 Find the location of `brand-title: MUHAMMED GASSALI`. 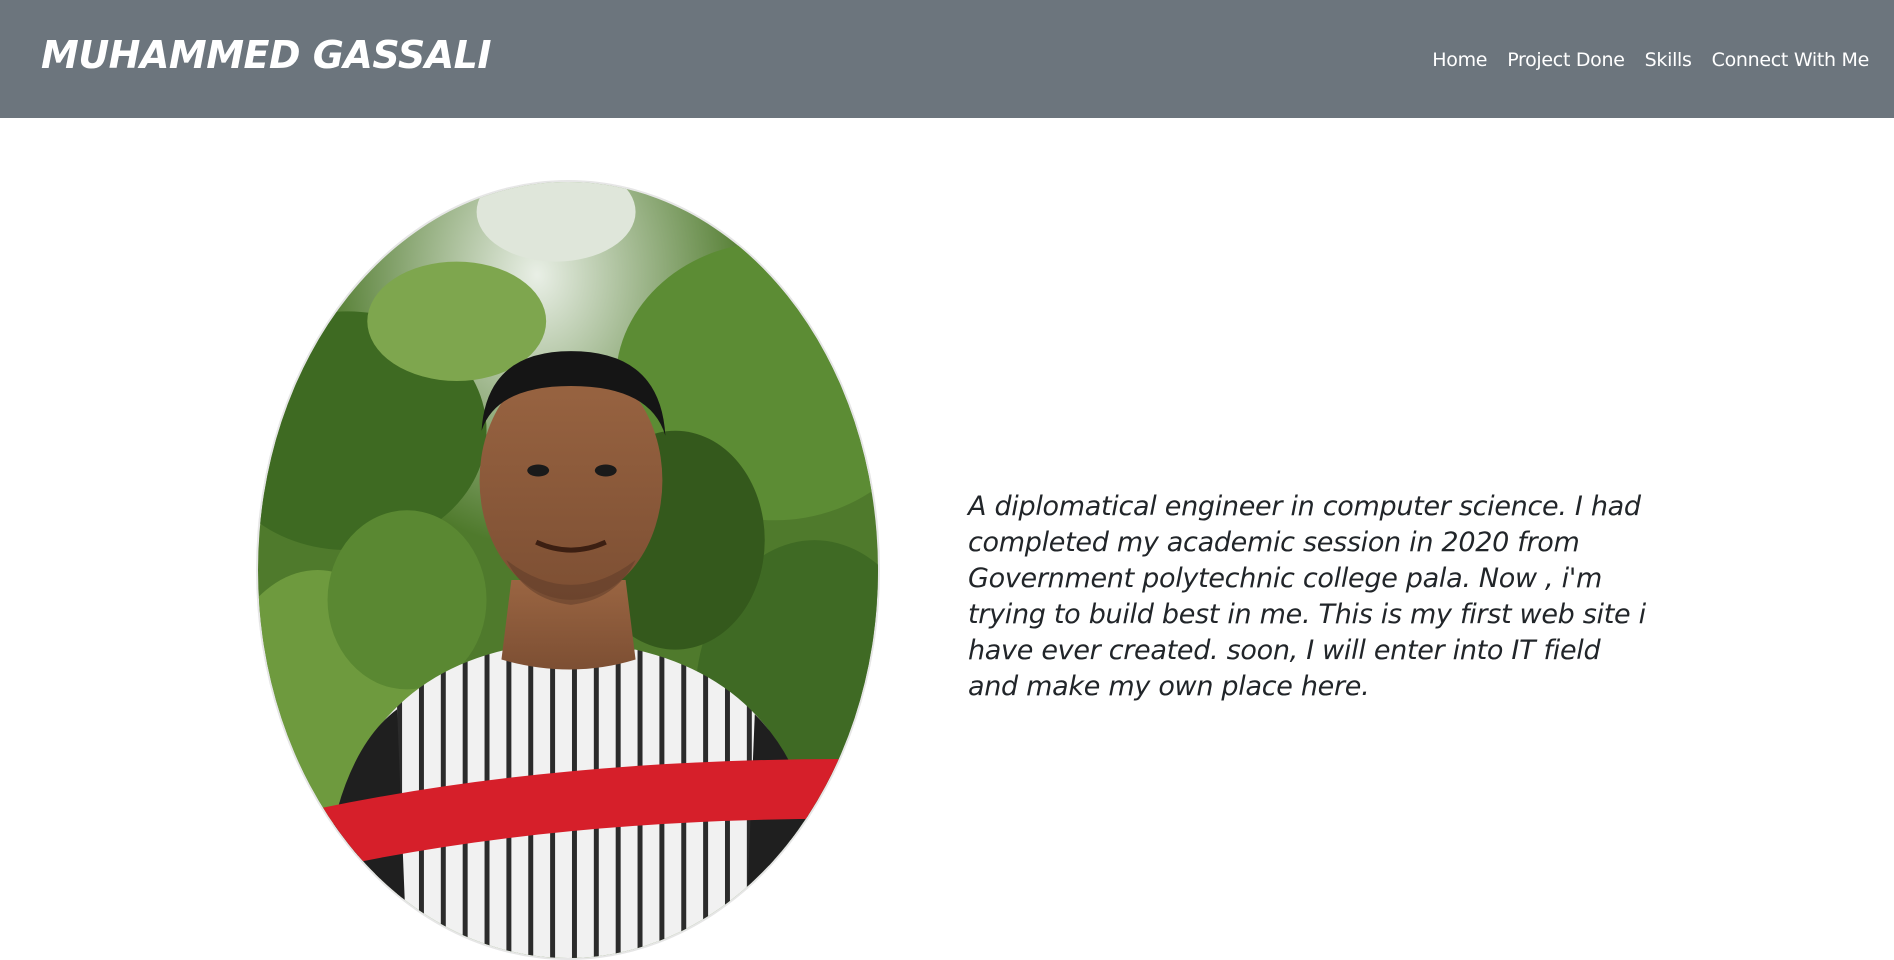

brand-title: MUHAMMED GASSALI is located at coordinates (266, 55).